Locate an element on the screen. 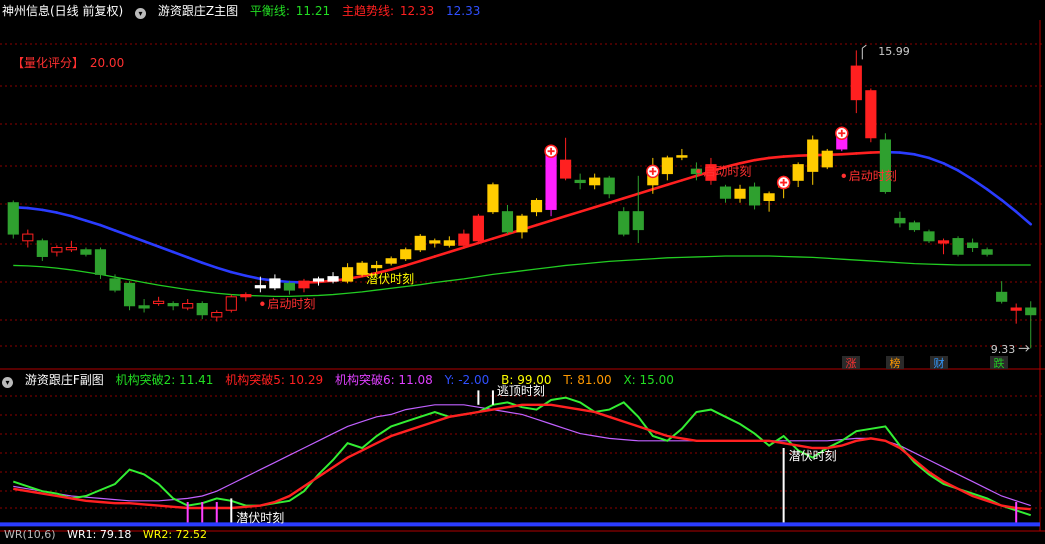  score-value: 20.00 is located at coordinates (107, 63).